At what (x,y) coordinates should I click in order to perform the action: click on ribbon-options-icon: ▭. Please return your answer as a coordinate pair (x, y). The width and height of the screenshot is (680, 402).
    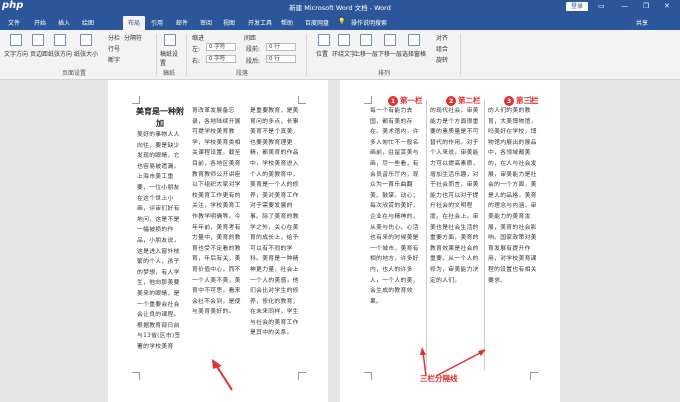
    Looking at the image, I should click on (601, 6).